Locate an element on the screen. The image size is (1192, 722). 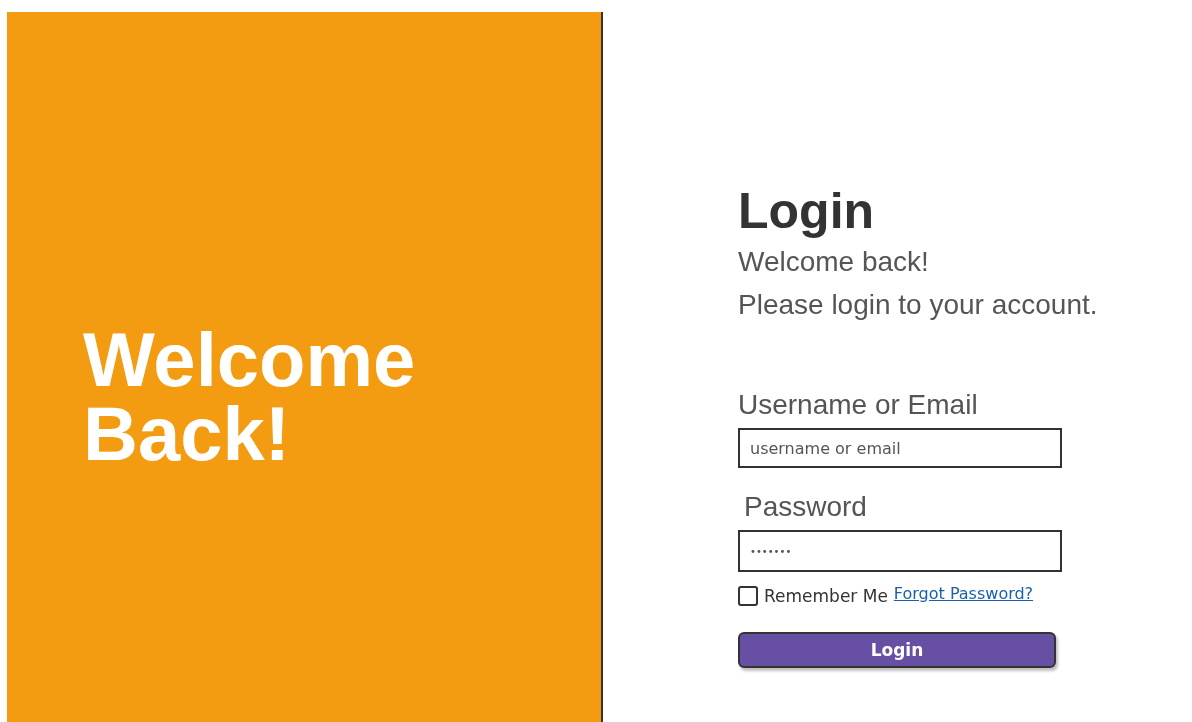
login-title: Login is located at coordinates (806, 211).